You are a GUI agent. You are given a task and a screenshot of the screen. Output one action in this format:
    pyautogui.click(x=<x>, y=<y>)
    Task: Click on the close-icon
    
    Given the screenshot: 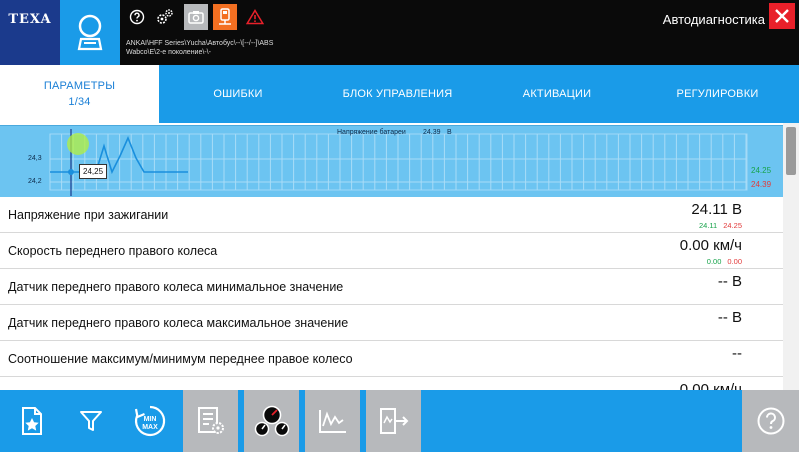 What is the action you would take?
    pyautogui.click(x=782, y=16)
    